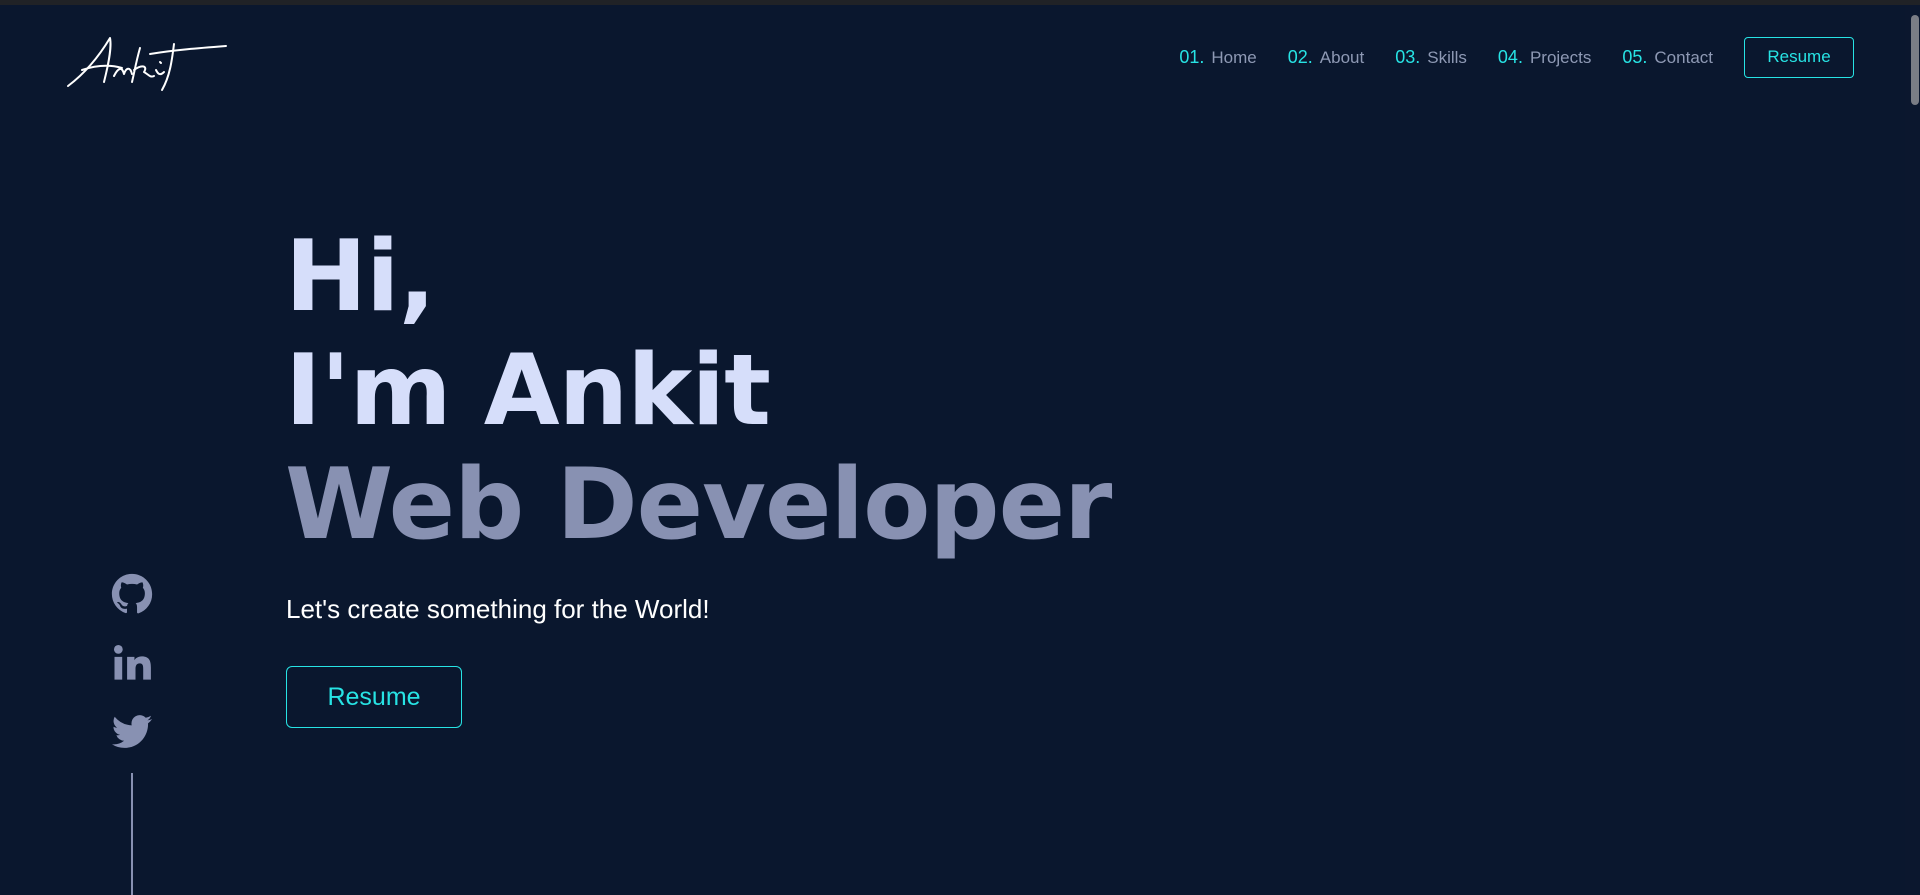 This screenshot has height=895, width=1920. I want to click on nav-item-contact: 05. Contact, so click(1667, 57).